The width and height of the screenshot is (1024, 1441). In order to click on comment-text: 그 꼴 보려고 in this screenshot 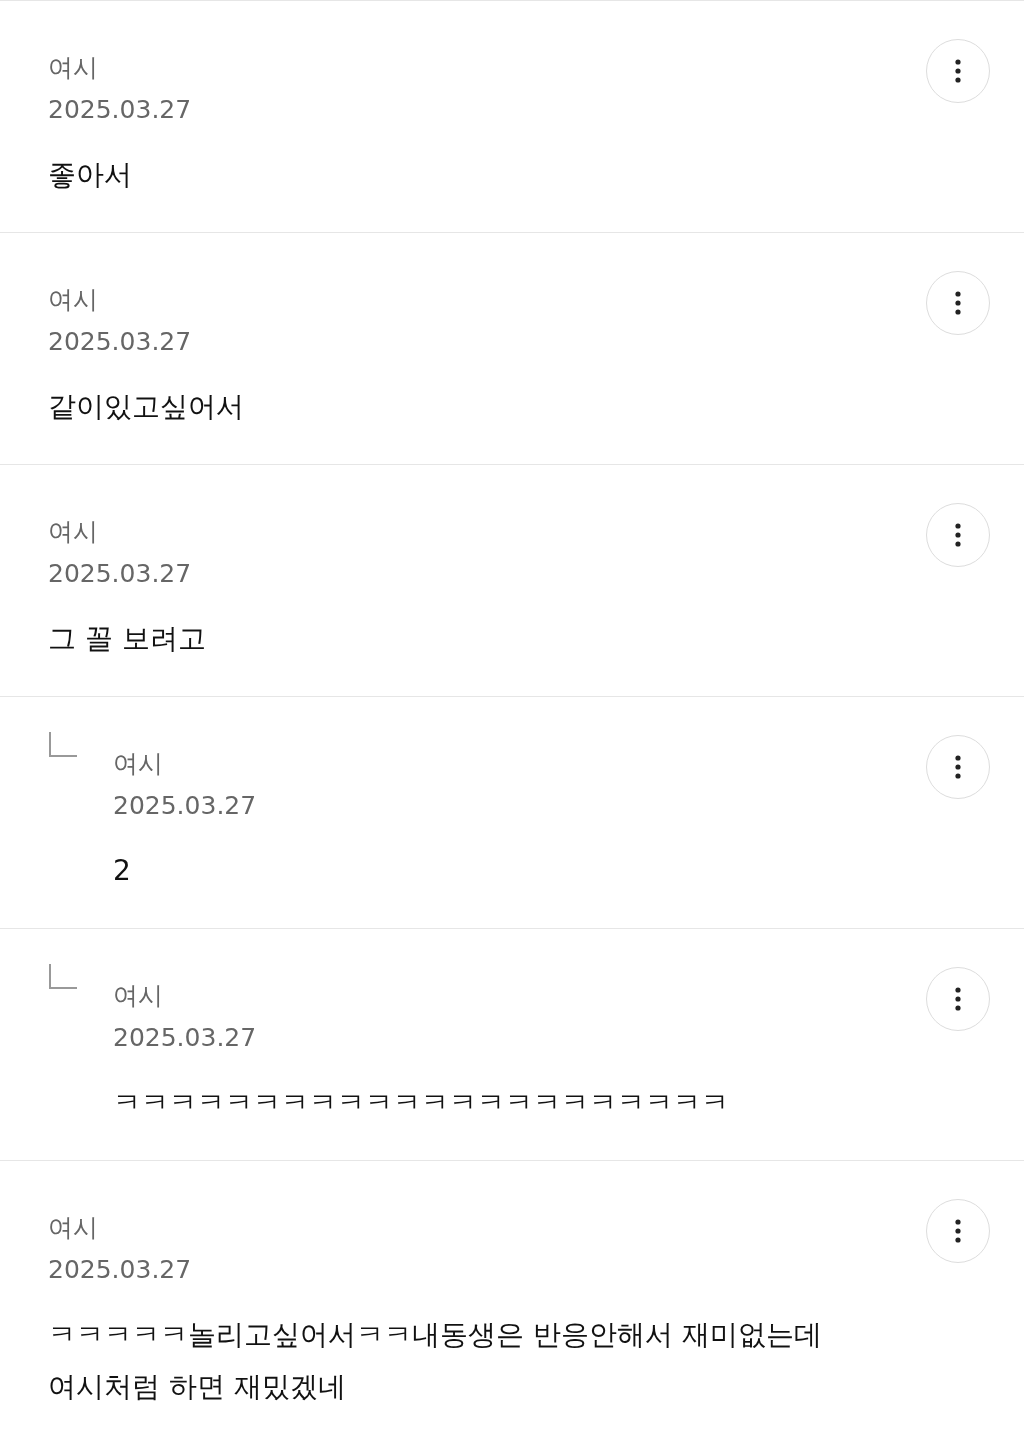, I will do `click(127, 639)`.